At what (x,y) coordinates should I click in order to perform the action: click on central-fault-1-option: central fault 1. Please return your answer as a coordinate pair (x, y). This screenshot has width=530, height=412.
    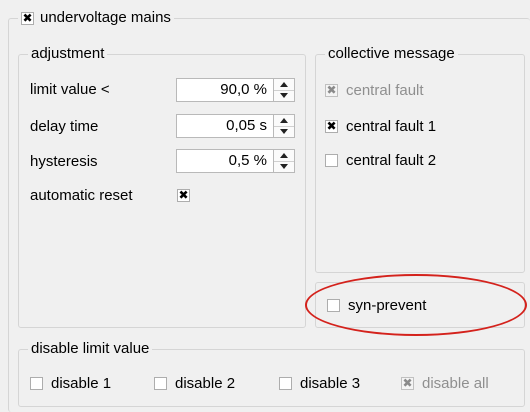
    Looking at the image, I should click on (380, 126).